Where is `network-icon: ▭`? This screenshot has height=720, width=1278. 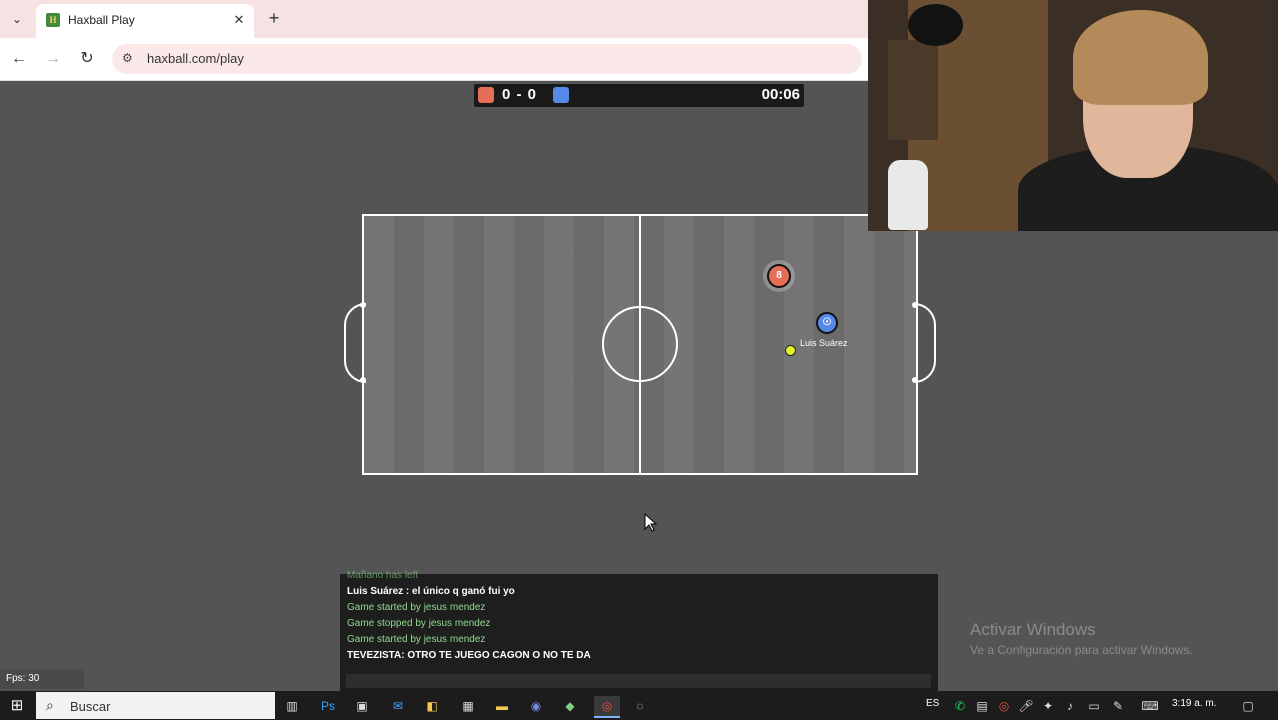
network-icon: ▭ is located at coordinates (1094, 706).